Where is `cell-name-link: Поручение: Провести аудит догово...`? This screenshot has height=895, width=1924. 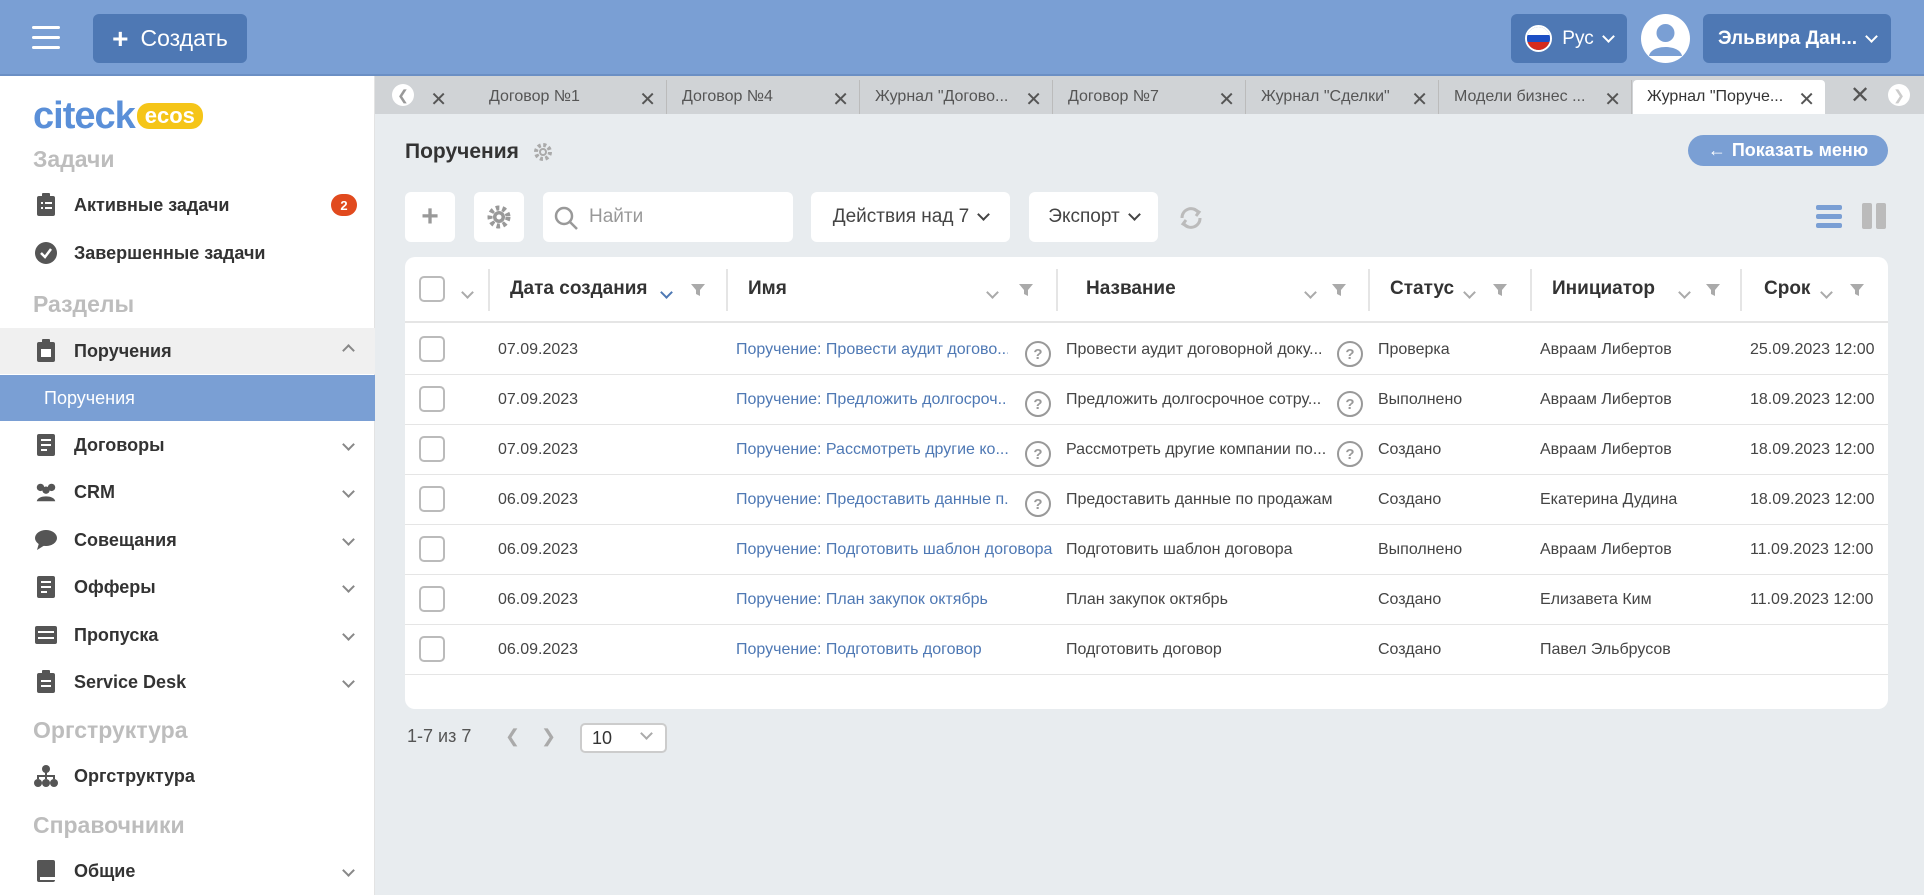 cell-name-link: Поручение: Провести аудит догово... is located at coordinates (872, 350).